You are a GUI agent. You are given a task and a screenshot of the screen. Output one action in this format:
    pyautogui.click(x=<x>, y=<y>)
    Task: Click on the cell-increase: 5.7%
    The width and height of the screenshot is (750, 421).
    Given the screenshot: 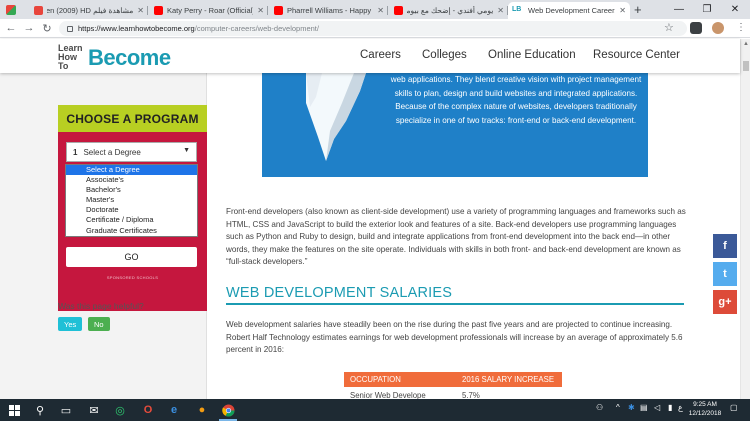 What is the action you would take?
    pyautogui.click(x=471, y=395)
    